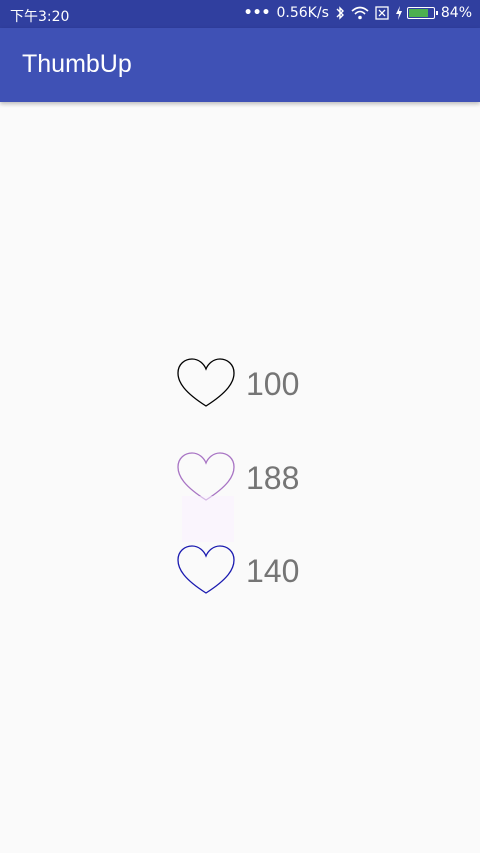  I want to click on app-title: ThumbUp, so click(77, 64).